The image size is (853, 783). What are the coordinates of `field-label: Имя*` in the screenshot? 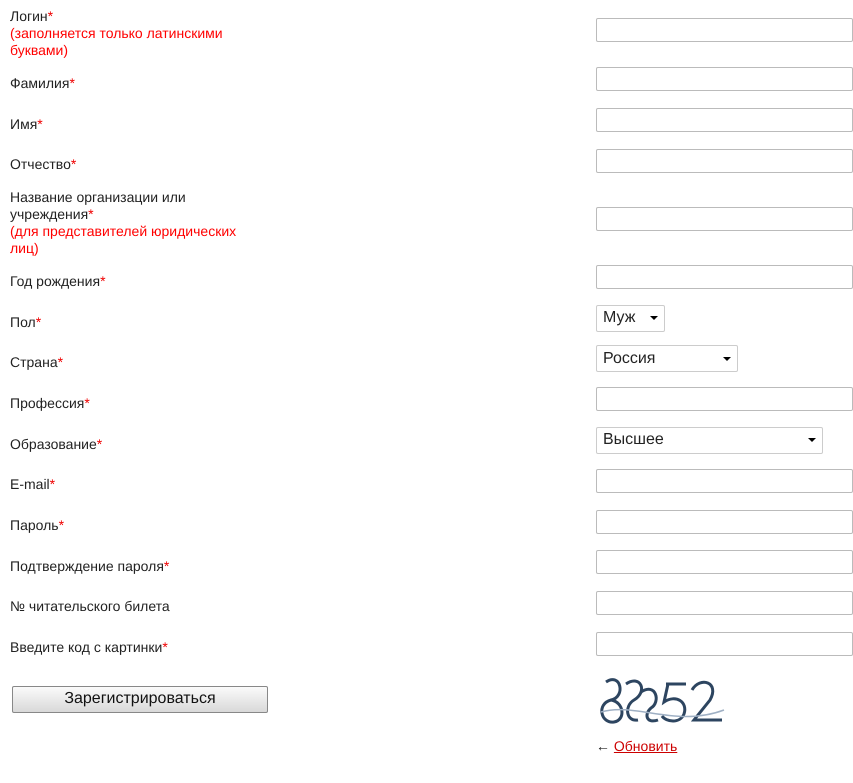 It's located at (26, 124).